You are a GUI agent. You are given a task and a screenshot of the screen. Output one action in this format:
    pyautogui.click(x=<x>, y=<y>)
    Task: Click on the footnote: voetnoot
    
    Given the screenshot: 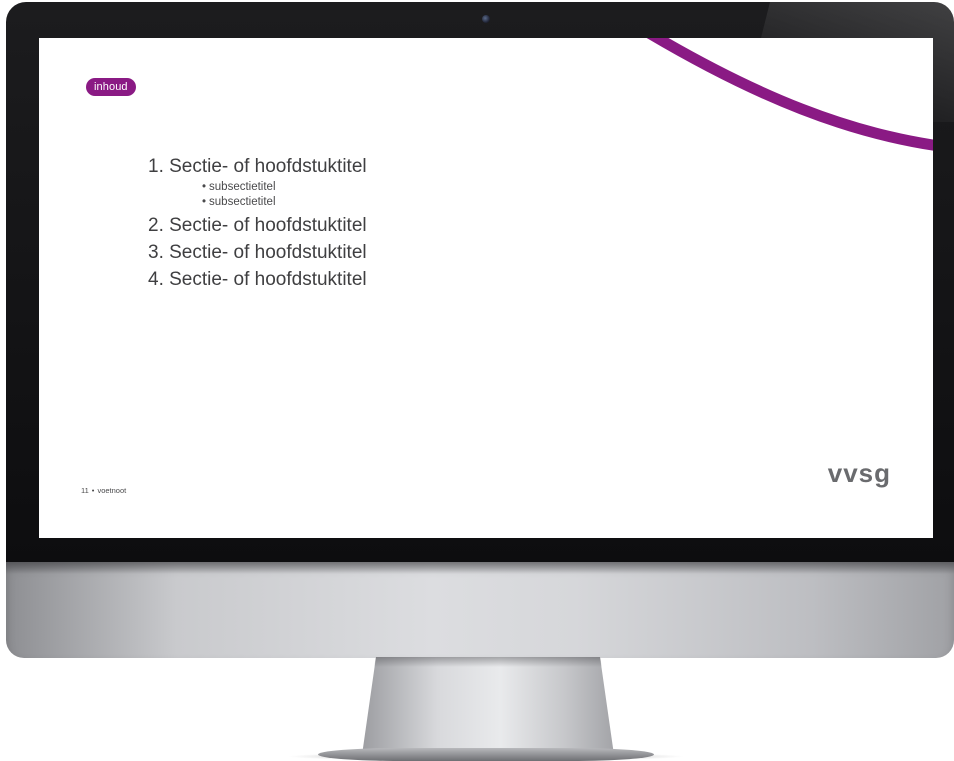 What is the action you would take?
    pyautogui.click(x=112, y=490)
    